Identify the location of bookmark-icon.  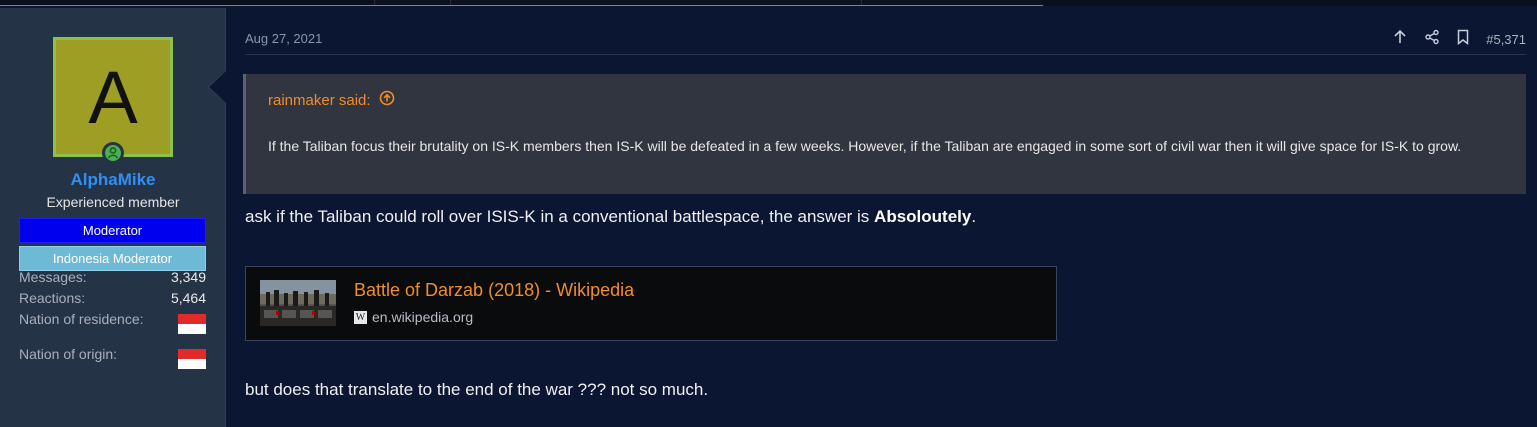
(1463, 39).